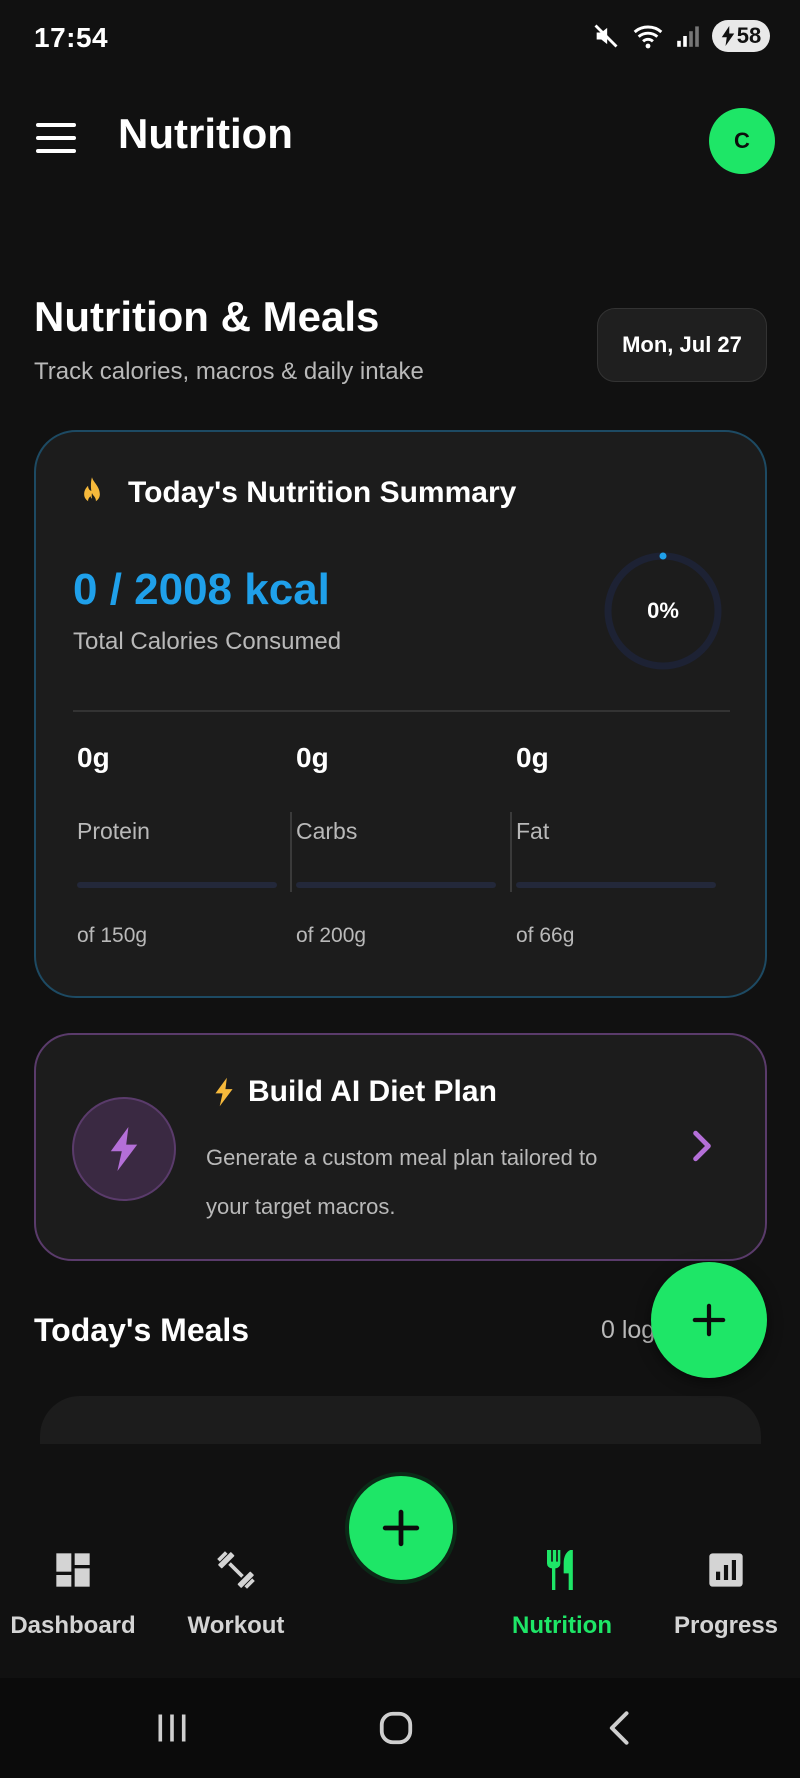 The height and width of the screenshot is (1778, 800). I want to click on add-meal-button, so click(709, 1320).